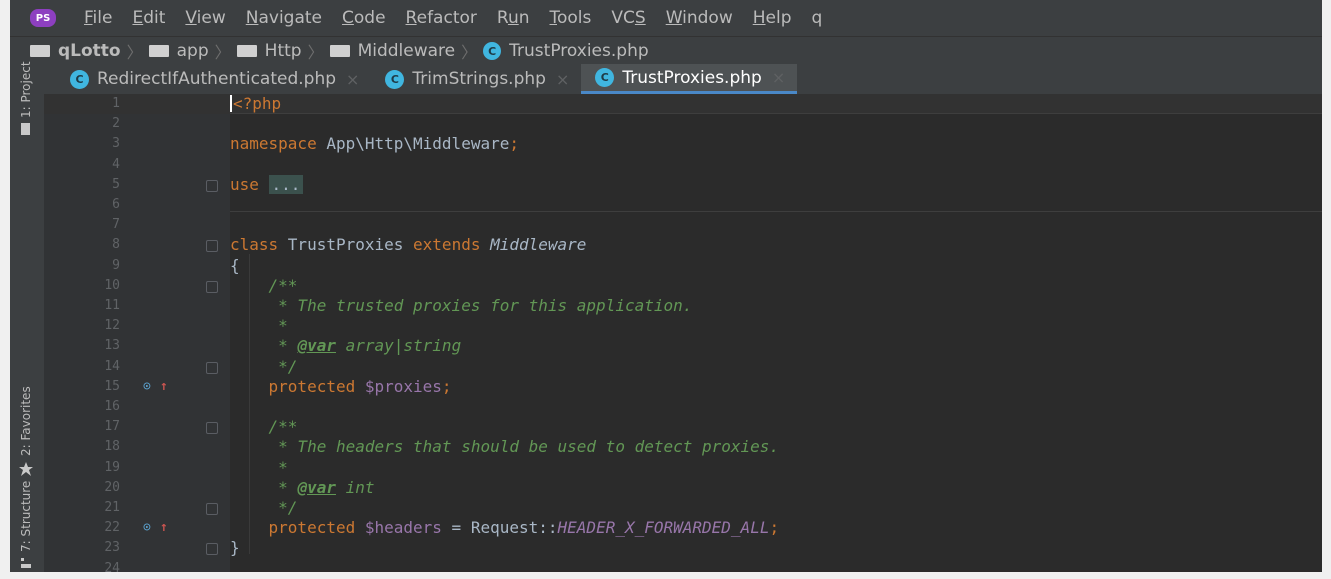  I want to click on menu-item: VCS, so click(628, 18).